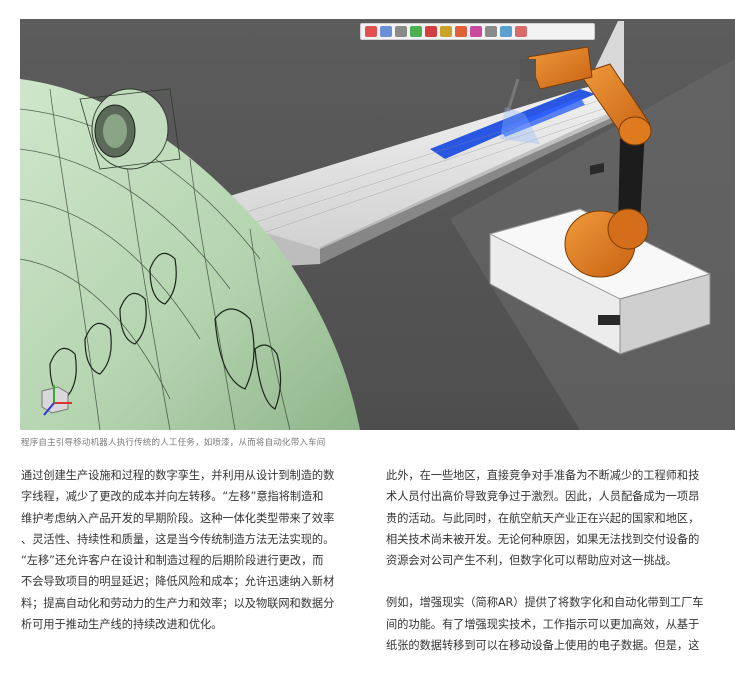  I want to click on settings-icon, so click(461, 31).